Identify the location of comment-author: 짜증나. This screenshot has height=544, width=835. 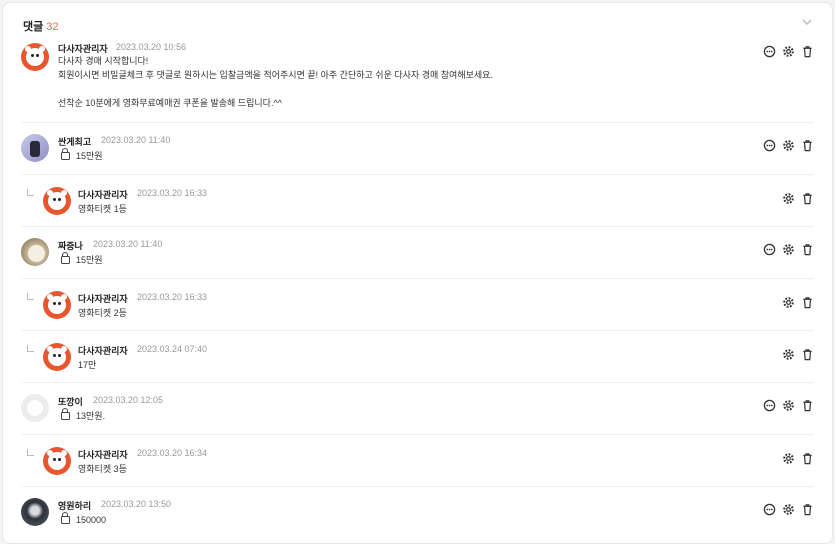
(70, 245).